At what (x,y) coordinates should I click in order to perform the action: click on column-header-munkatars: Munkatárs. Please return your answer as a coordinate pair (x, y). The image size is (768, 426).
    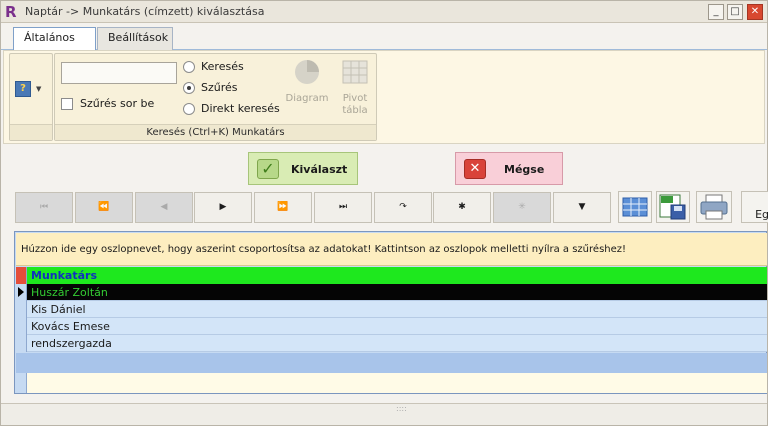
    Looking at the image, I should click on (64, 275).